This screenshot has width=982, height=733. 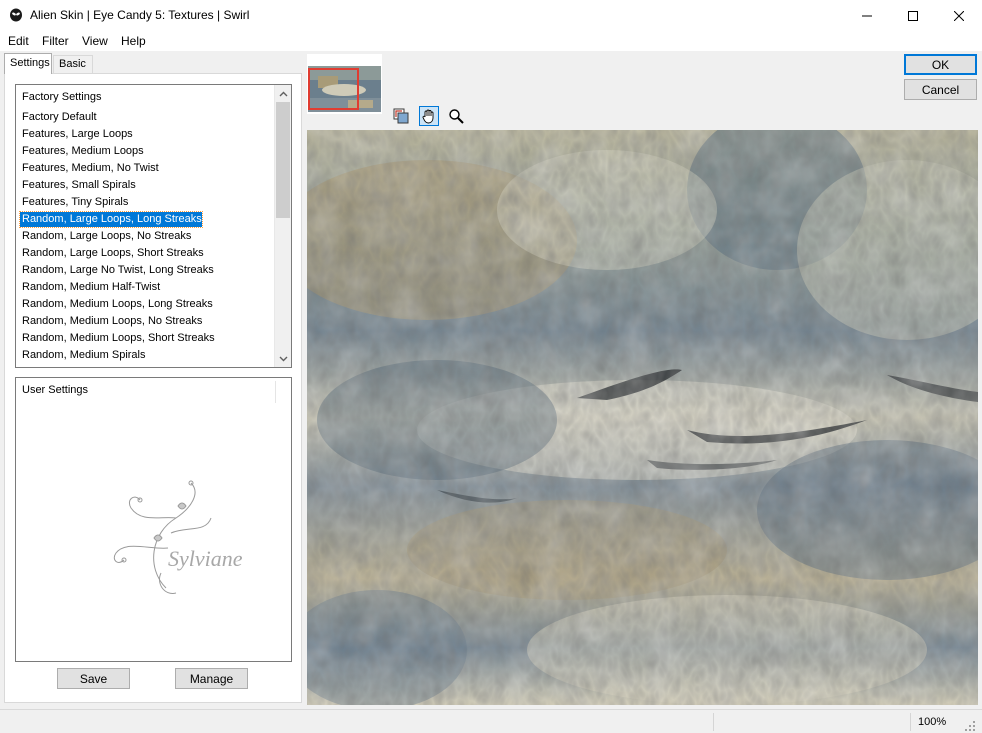 What do you see at coordinates (932, 722) in the screenshot?
I see `zoom-level: 100%` at bounding box center [932, 722].